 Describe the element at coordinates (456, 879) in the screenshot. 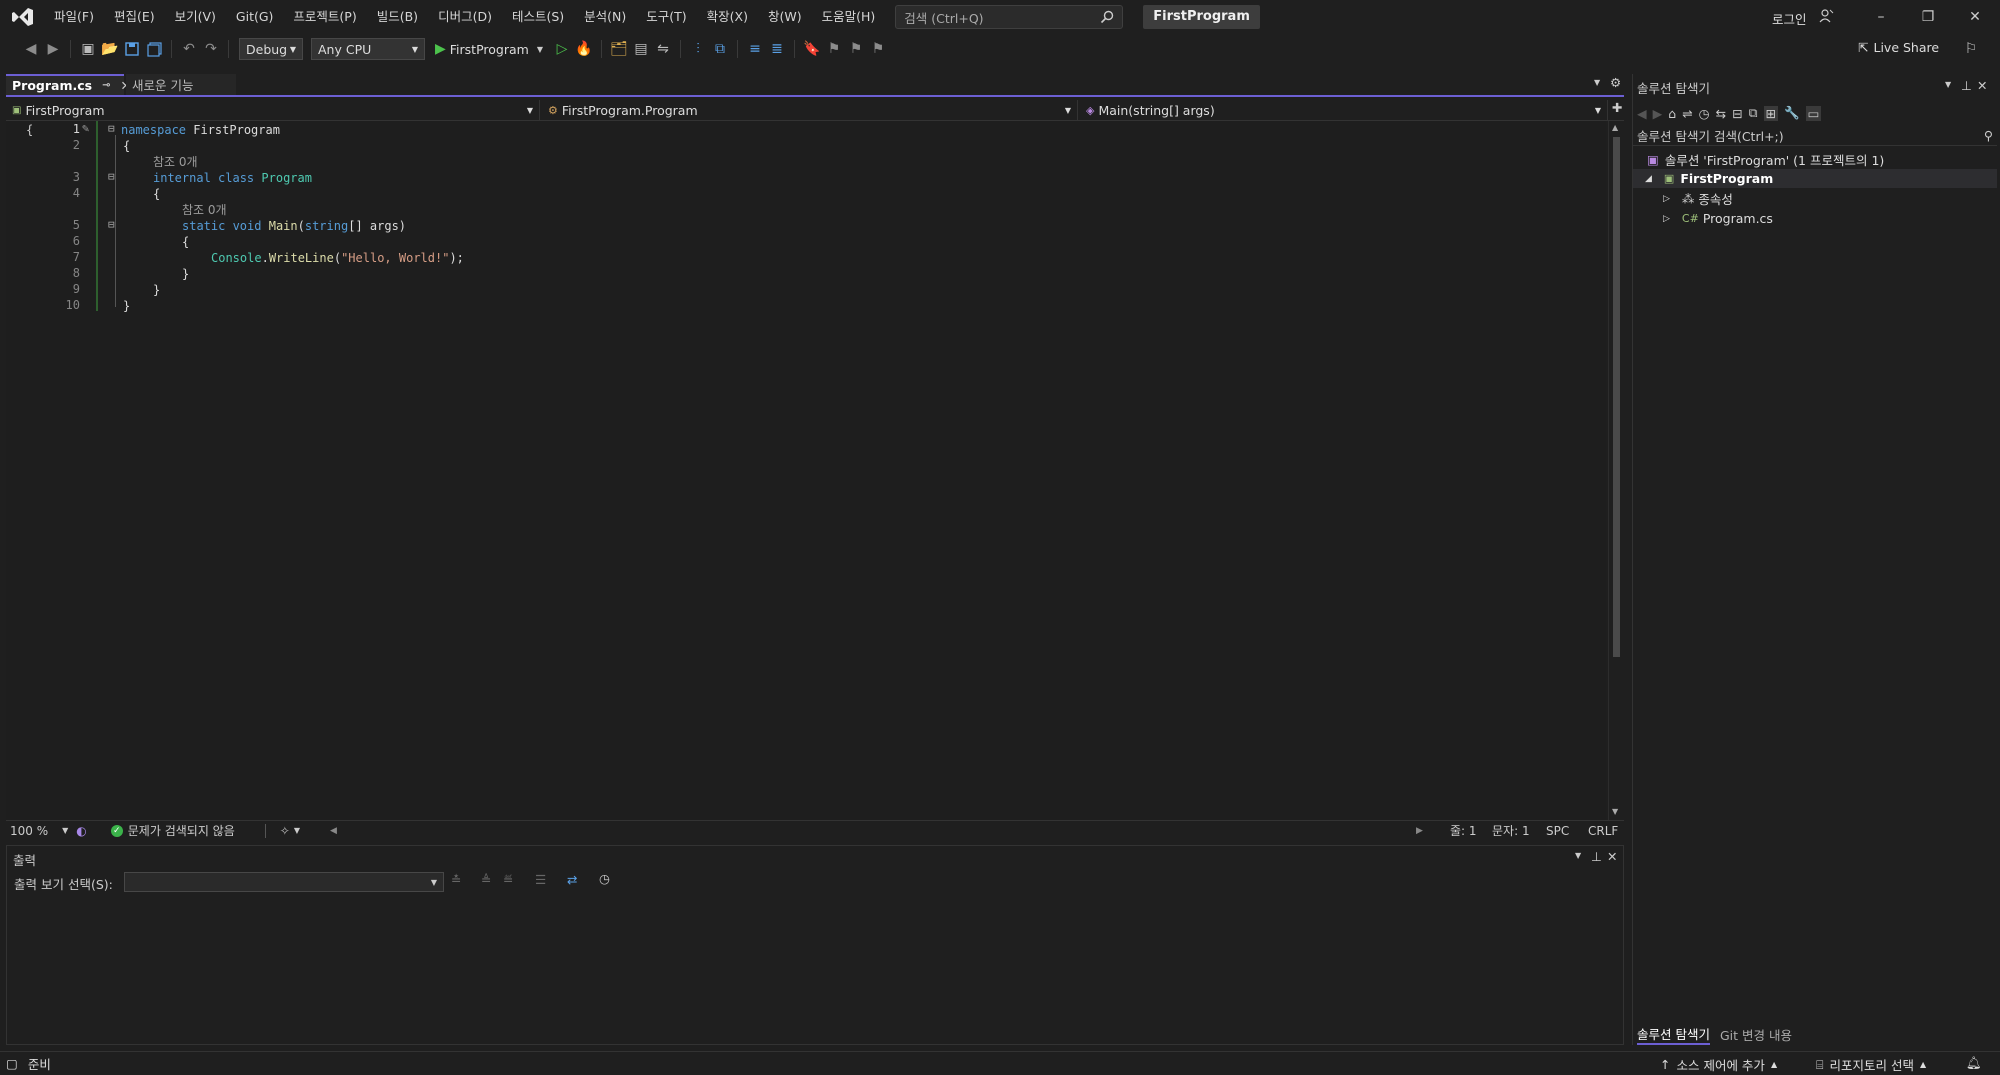

I see `find-message-icon: ≛` at that location.